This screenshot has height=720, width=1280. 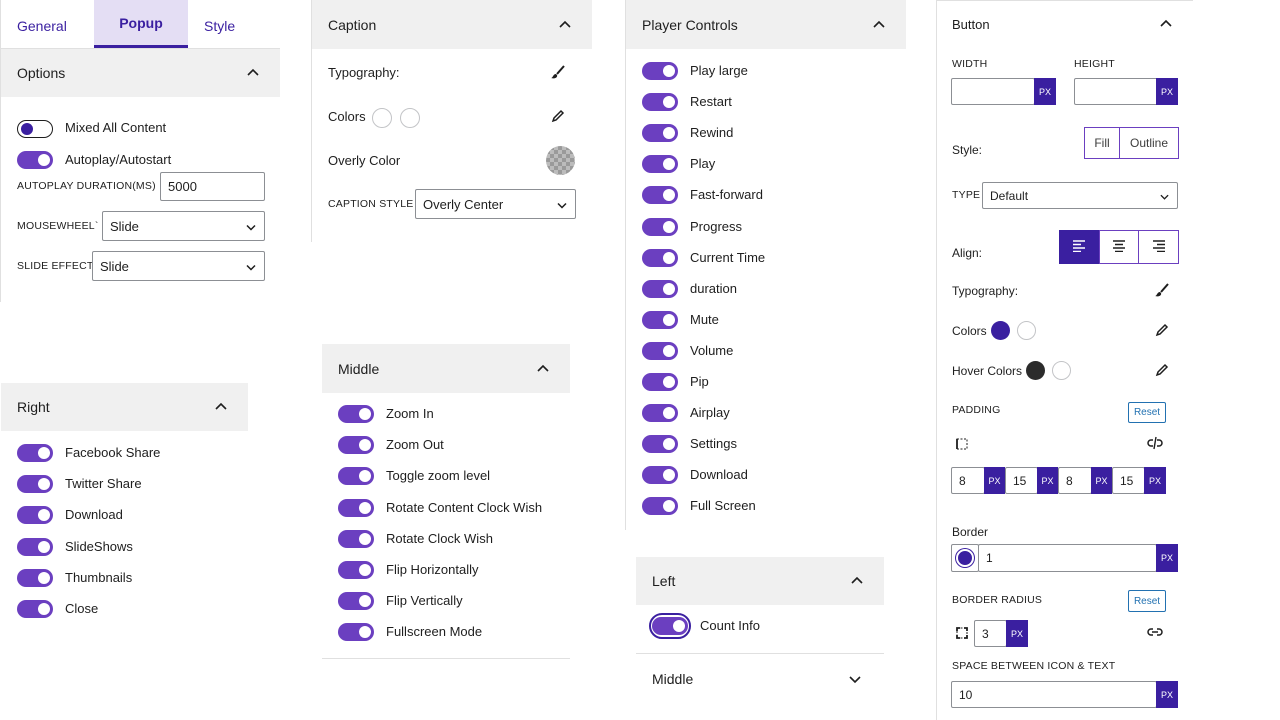 I want to click on align-center-button, so click(x=1119, y=247).